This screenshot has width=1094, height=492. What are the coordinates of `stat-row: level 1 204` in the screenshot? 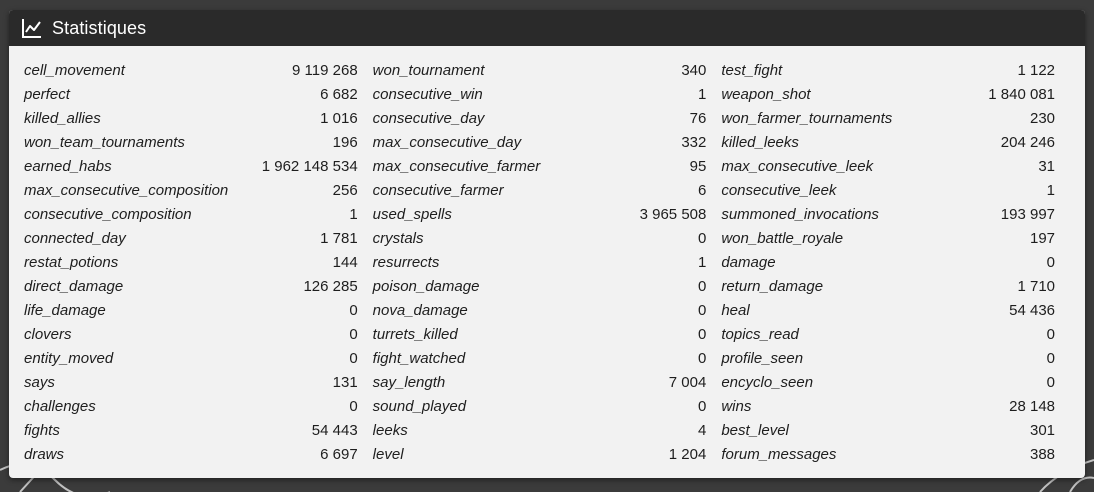 It's located at (540, 454).